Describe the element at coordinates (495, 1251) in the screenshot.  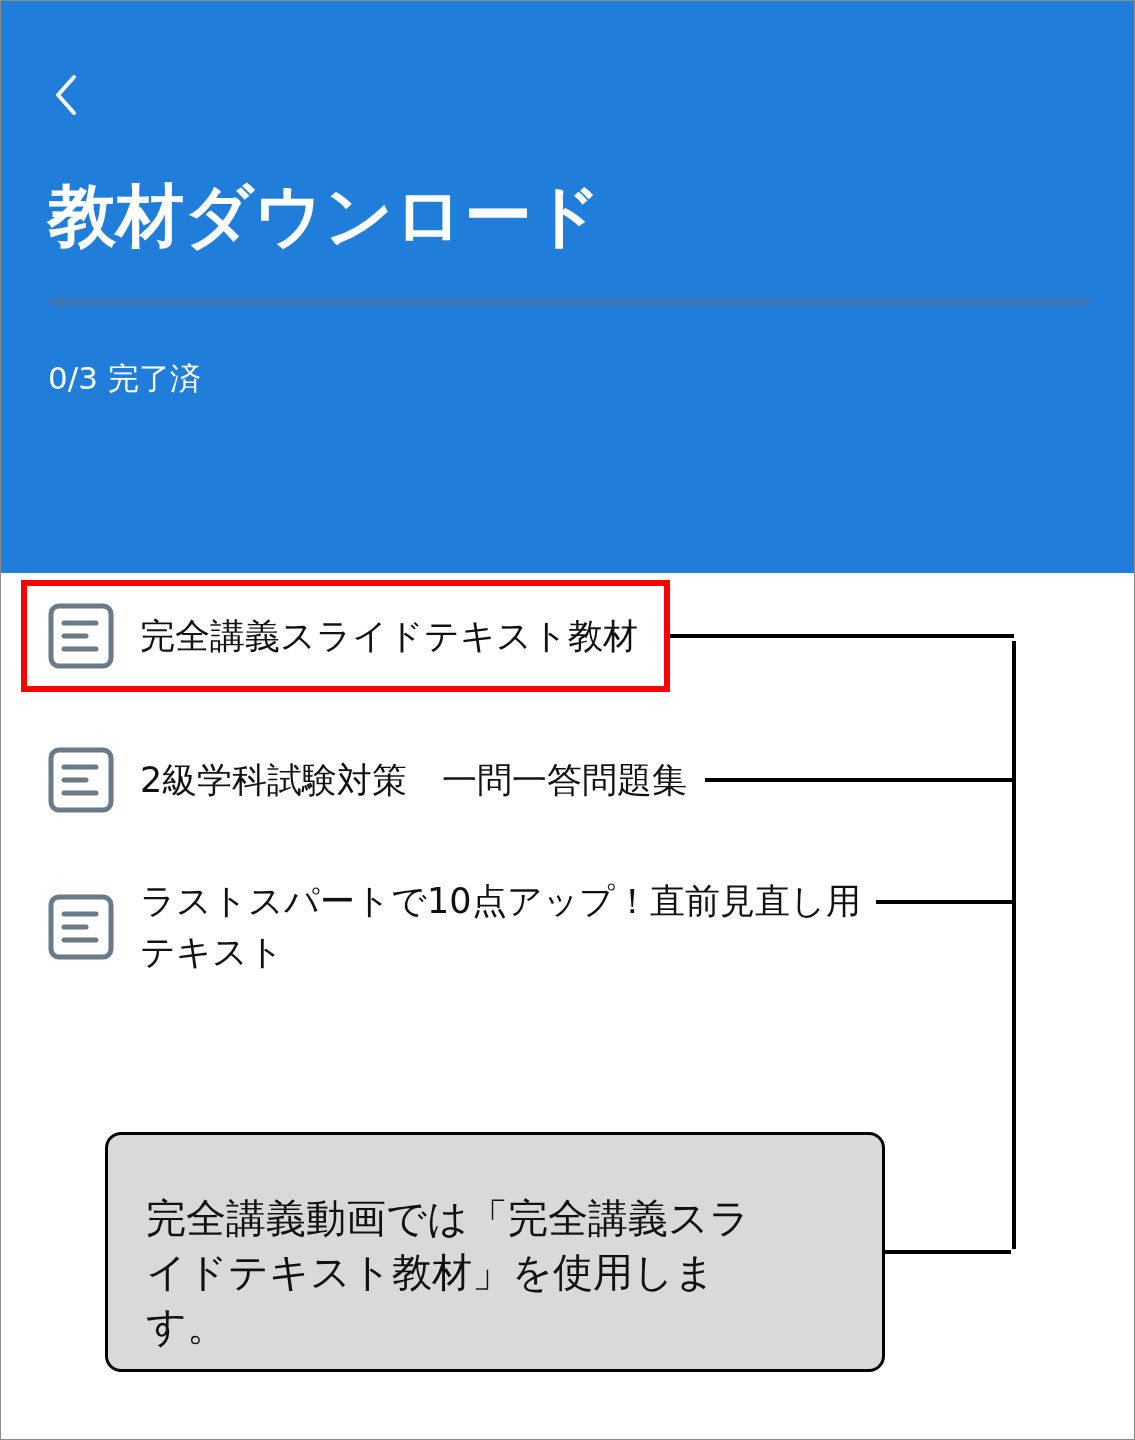
I see `callout-note: 完全講義動画では「完全講義スライドテキスト教材」を使用します。` at that location.